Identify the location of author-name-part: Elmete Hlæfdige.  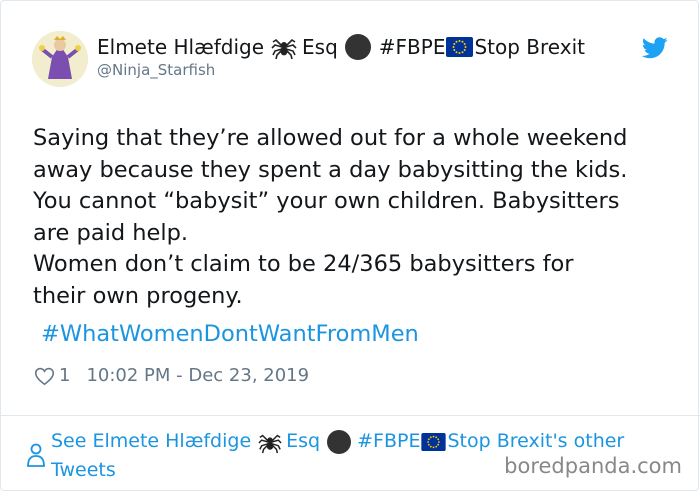
(181, 47).